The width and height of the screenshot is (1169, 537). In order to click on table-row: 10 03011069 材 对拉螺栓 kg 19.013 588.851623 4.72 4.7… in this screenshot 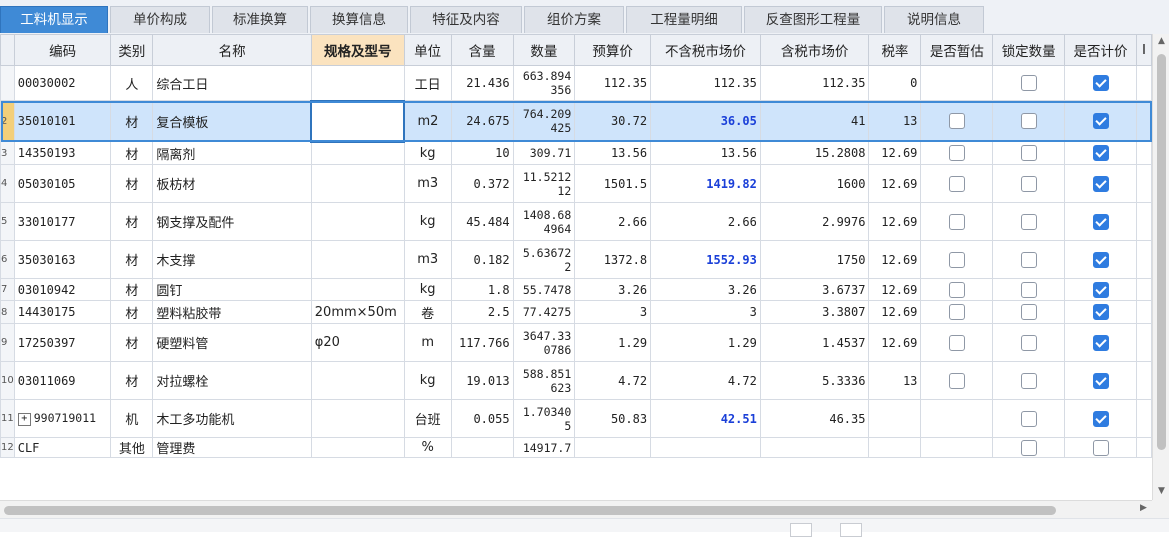, I will do `click(576, 380)`.